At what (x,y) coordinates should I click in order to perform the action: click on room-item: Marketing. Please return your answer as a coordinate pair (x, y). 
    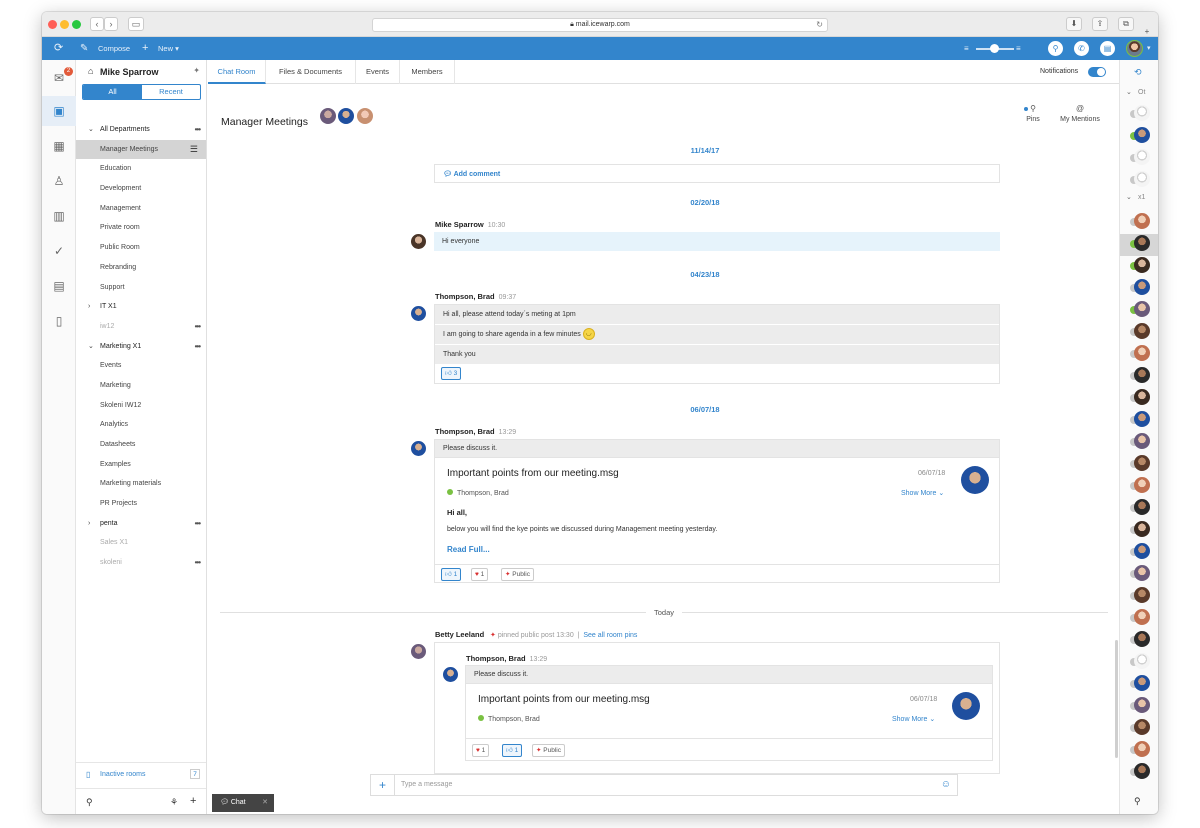
    Looking at the image, I should click on (141, 386).